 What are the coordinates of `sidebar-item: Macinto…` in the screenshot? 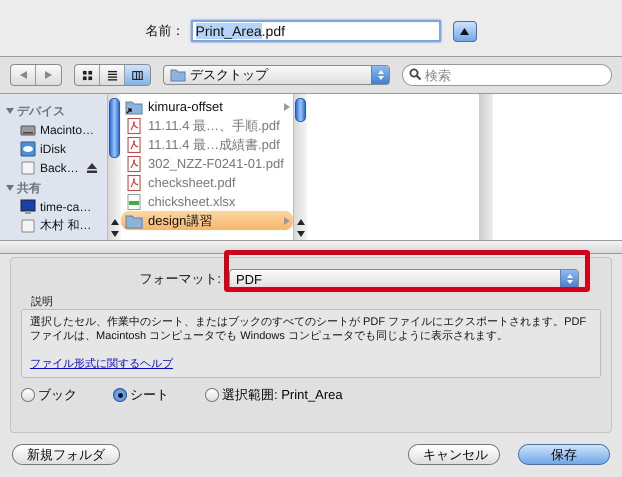 It's located at (67, 129).